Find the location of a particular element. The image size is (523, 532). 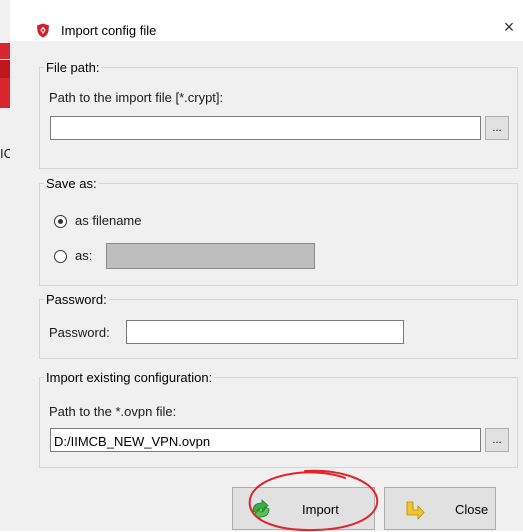

save-as-filename-label: as filename is located at coordinates (108, 220).